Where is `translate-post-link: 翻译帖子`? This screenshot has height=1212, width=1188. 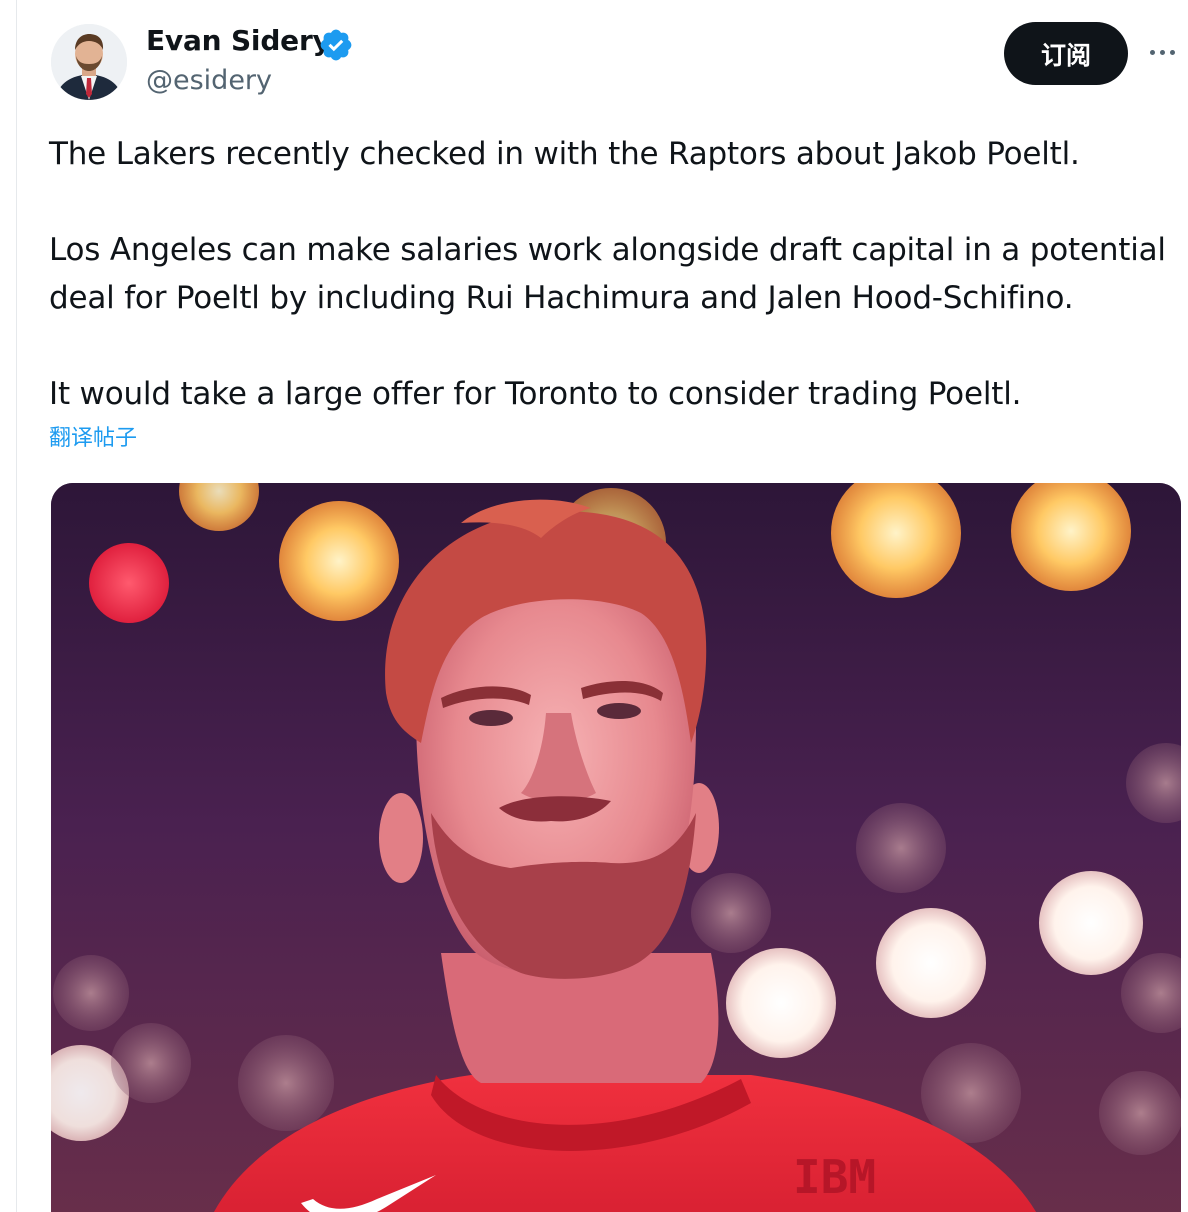 translate-post-link: 翻译帖子 is located at coordinates (93, 439).